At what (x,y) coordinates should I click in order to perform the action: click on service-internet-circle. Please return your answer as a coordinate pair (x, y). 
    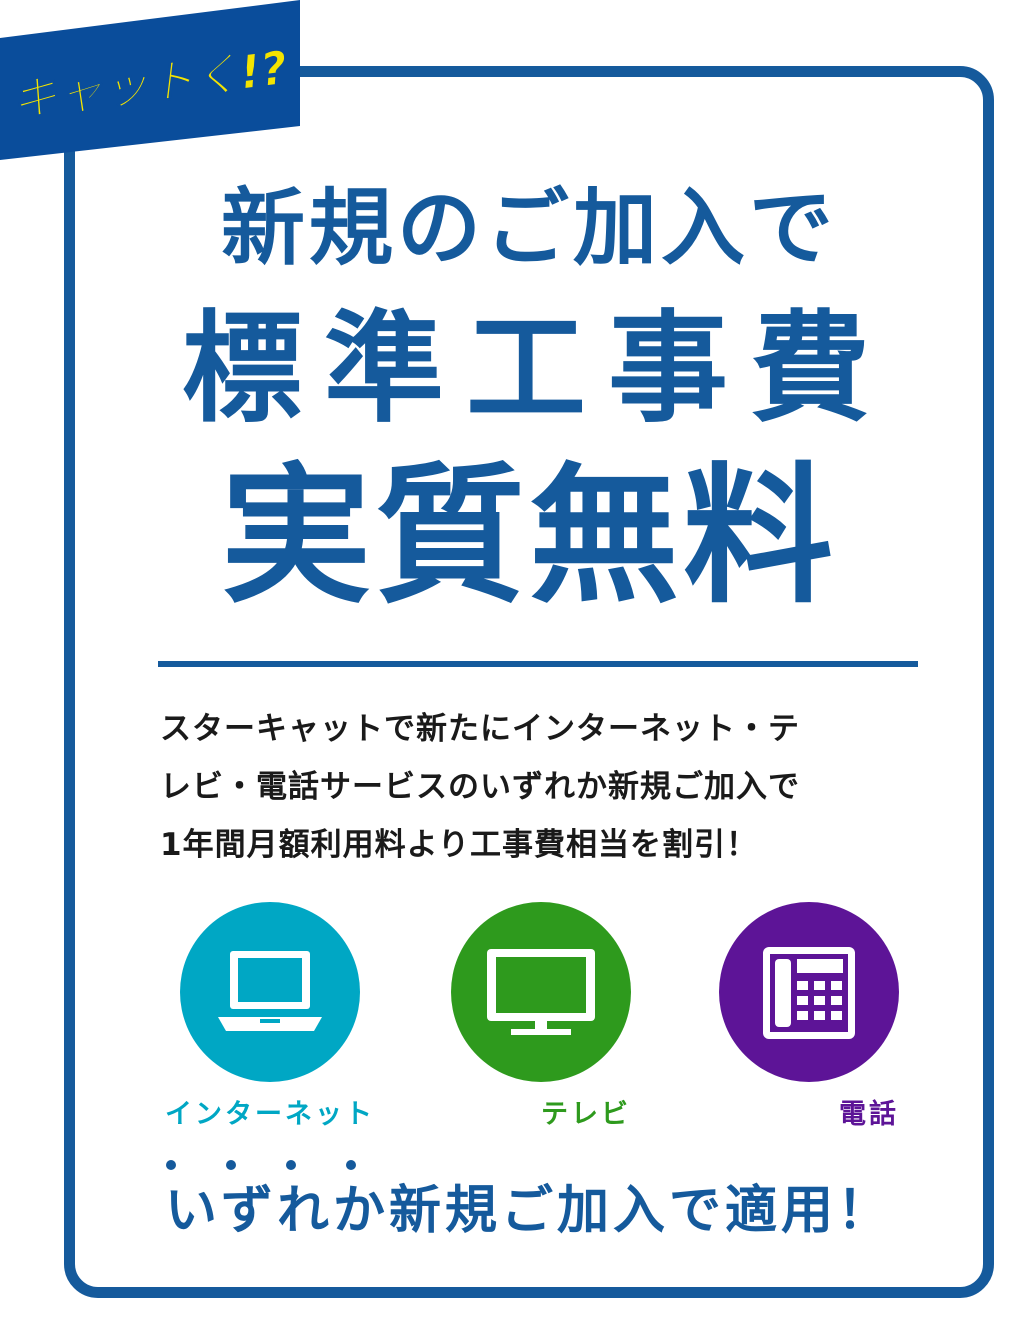
    Looking at the image, I should click on (270, 992).